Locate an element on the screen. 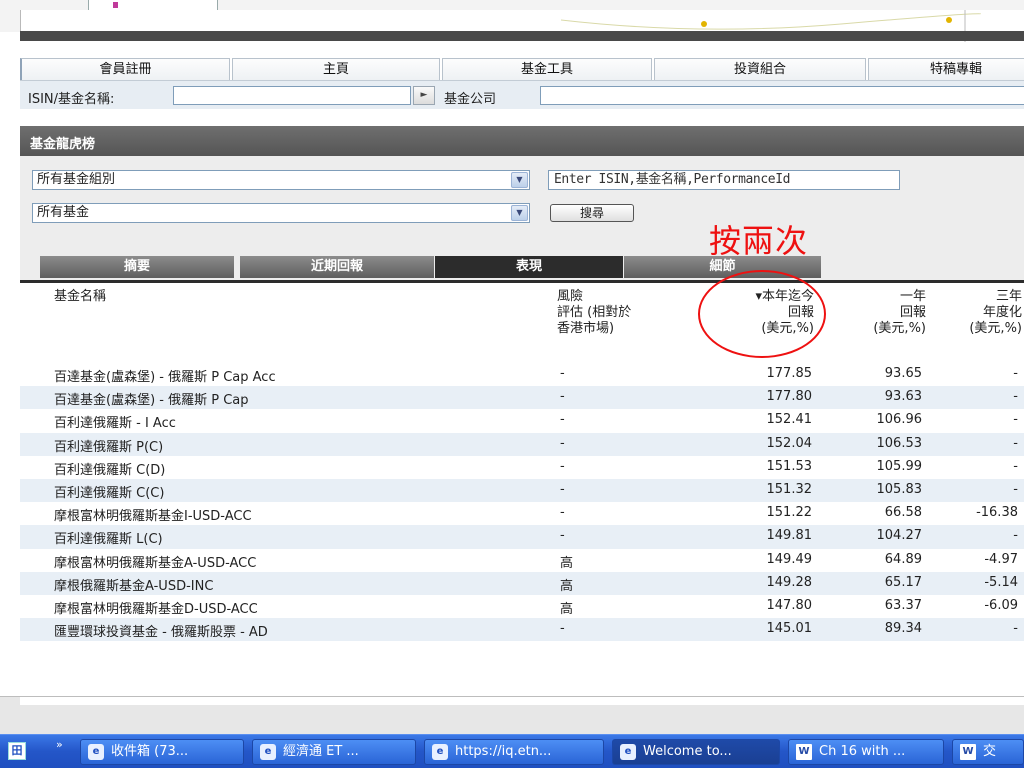  fund-name: 百利達俄羅斯 L(C) is located at coordinates (108, 537).